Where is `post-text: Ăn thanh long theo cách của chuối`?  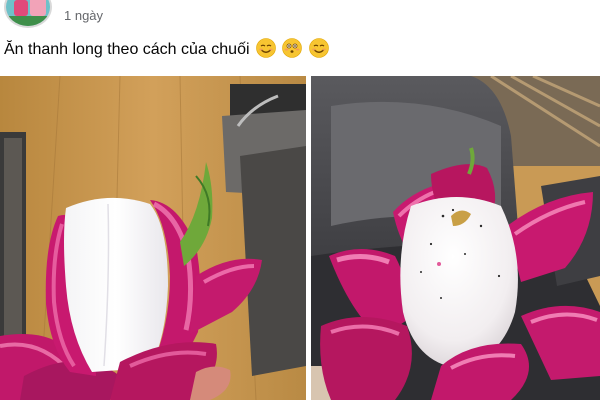 post-text: Ăn thanh long theo cách của chuối is located at coordinates (166, 49).